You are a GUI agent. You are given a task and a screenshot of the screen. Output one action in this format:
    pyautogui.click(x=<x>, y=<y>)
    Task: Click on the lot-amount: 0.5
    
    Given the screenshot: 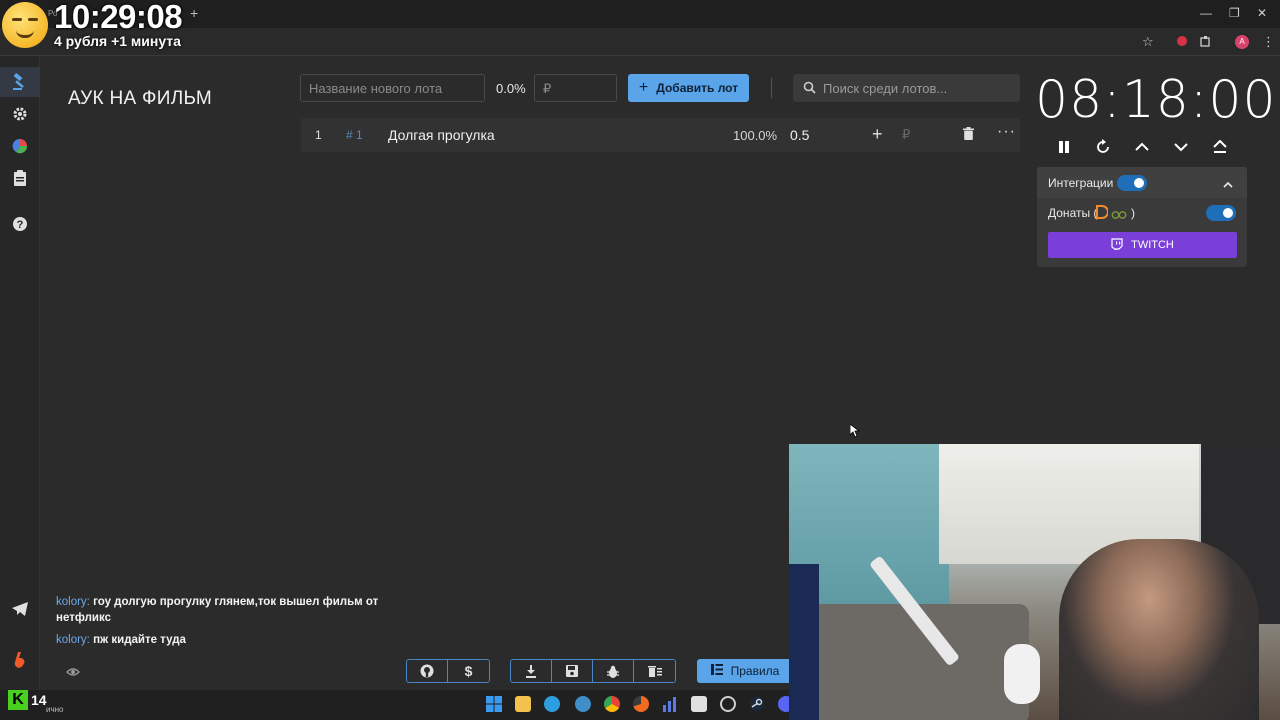 What is the action you would take?
    pyautogui.click(x=800, y=135)
    